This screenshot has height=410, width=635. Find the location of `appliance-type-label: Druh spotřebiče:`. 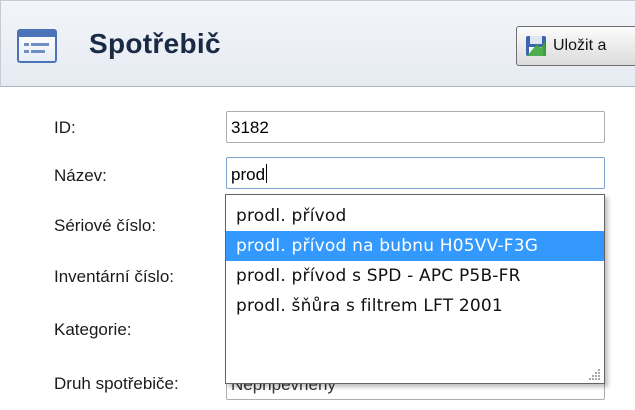

appliance-type-label: Druh spotřebiče: is located at coordinates (116, 383).